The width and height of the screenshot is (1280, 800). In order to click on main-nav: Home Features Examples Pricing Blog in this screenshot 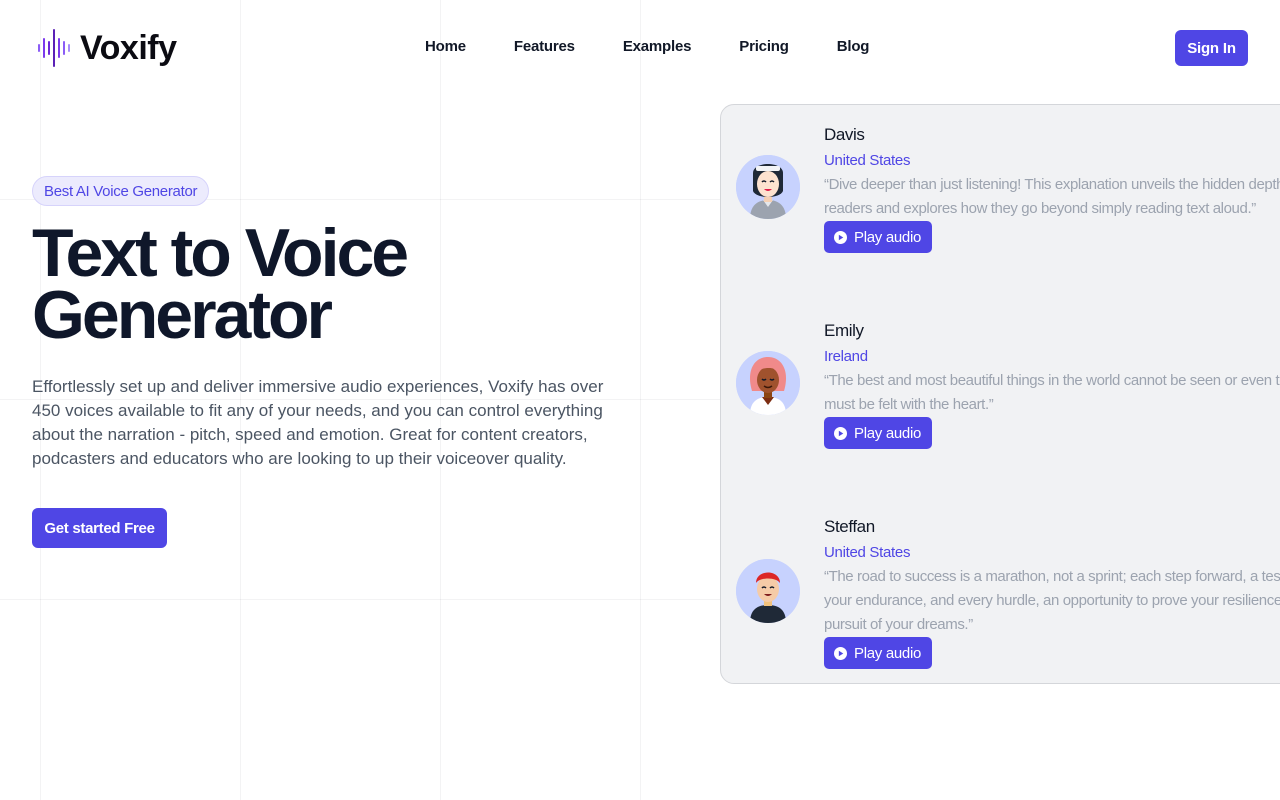, I will do `click(647, 47)`.